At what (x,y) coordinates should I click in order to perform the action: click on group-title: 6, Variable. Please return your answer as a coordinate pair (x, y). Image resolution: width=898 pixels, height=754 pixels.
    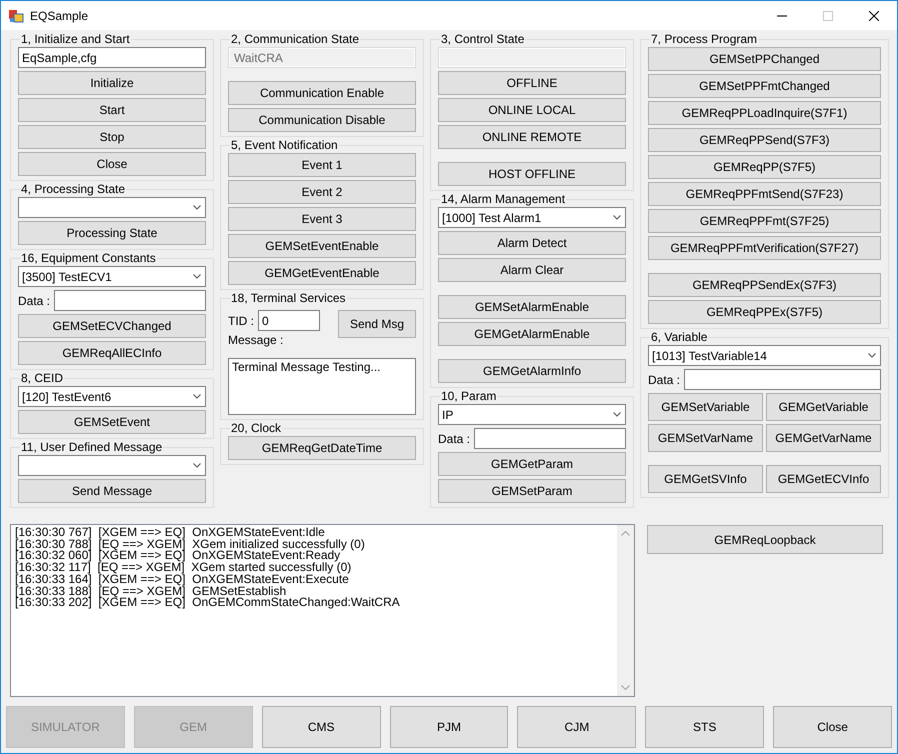
    Looking at the image, I should click on (679, 337).